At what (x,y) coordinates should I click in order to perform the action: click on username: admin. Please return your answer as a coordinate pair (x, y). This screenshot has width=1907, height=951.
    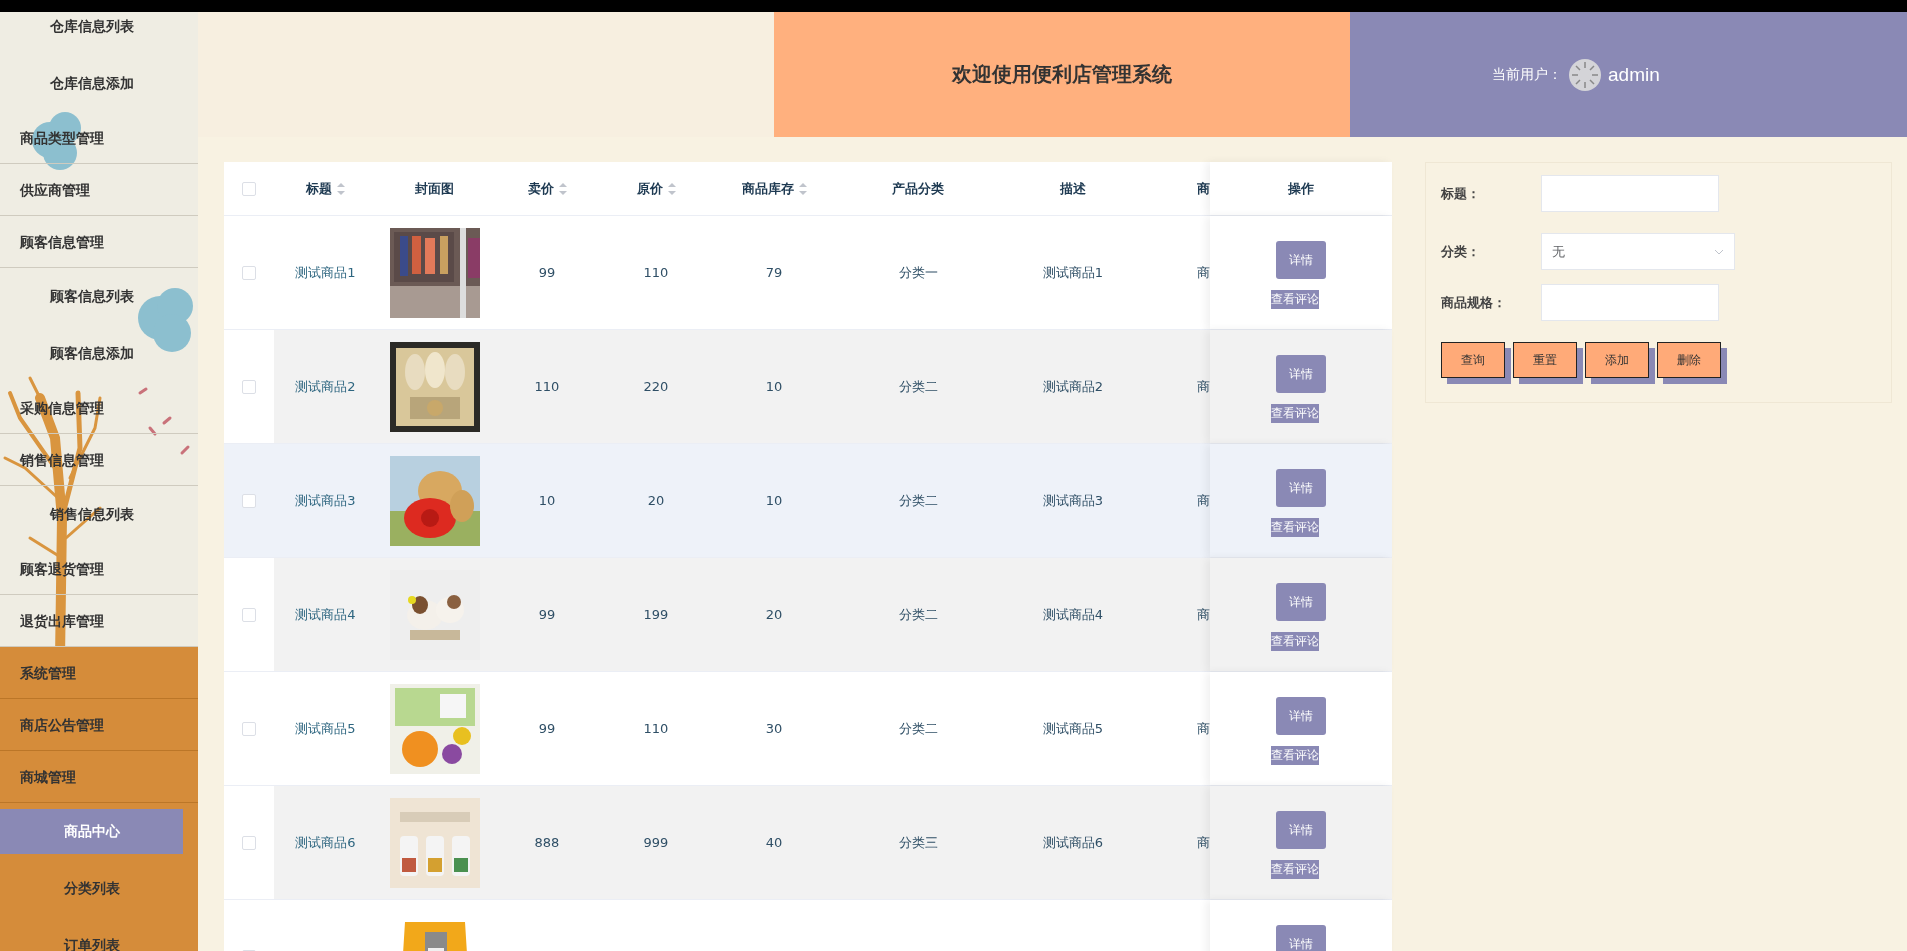
    Looking at the image, I should click on (1634, 74).